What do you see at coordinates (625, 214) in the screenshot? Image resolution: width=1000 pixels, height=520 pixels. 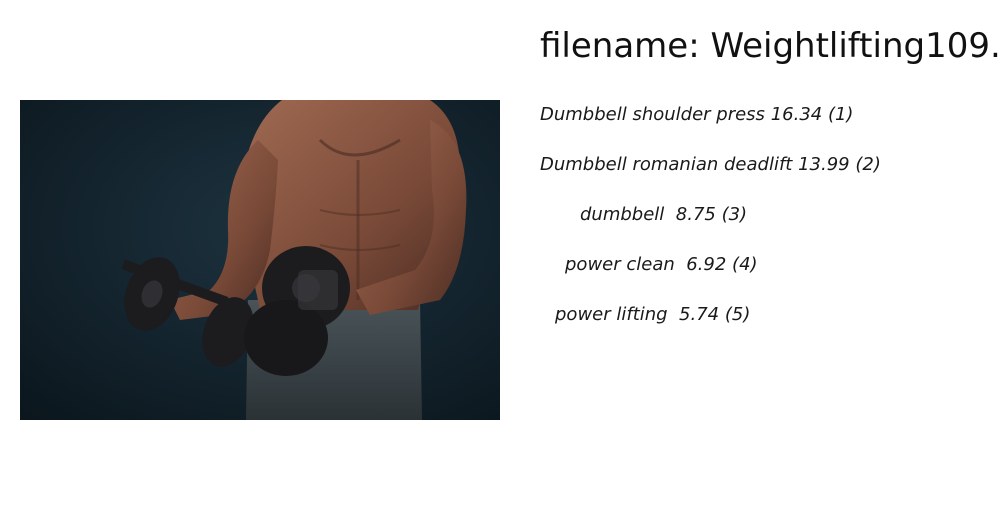 I see `prediction-label: dumbbell` at bounding box center [625, 214].